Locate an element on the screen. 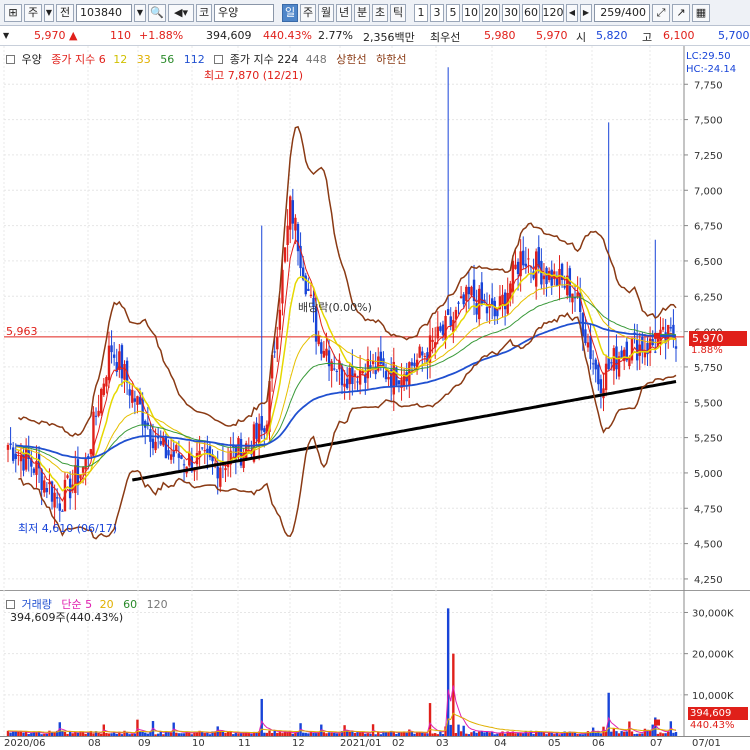 The width and height of the screenshot is (750, 750). reference-price-label: 5,963 is located at coordinates (22, 331).